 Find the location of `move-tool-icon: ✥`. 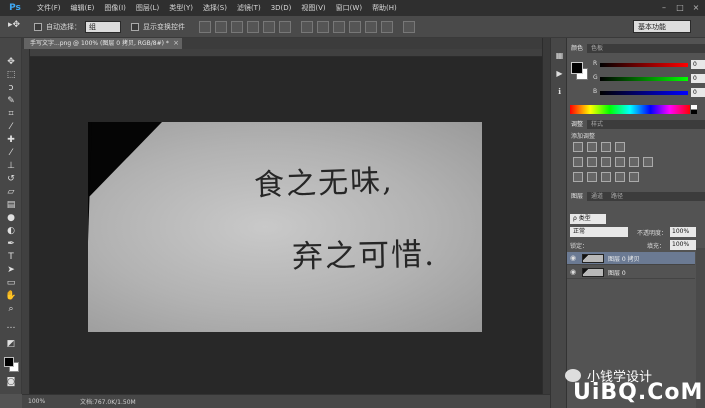

move-tool-icon: ✥ is located at coordinates (11, 62).